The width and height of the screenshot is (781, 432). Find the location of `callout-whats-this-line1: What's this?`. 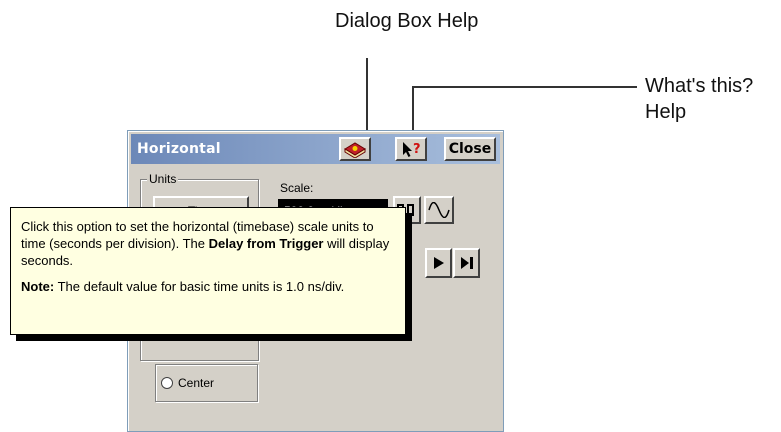

callout-whats-this-line1: What's this? is located at coordinates (699, 86).